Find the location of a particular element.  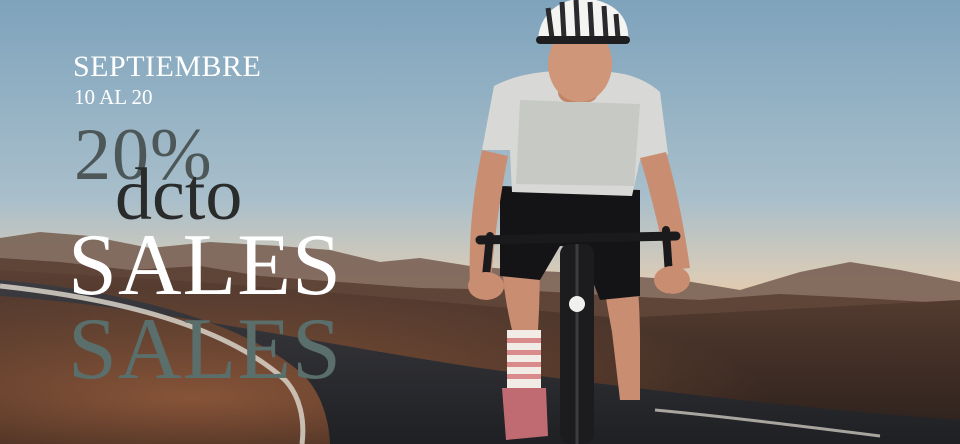

promo-dates: 10 AL 20 is located at coordinates (113, 97).